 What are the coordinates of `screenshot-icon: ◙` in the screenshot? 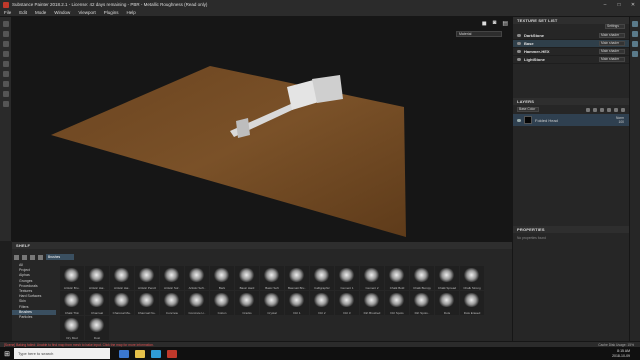 It's located at (495, 23).